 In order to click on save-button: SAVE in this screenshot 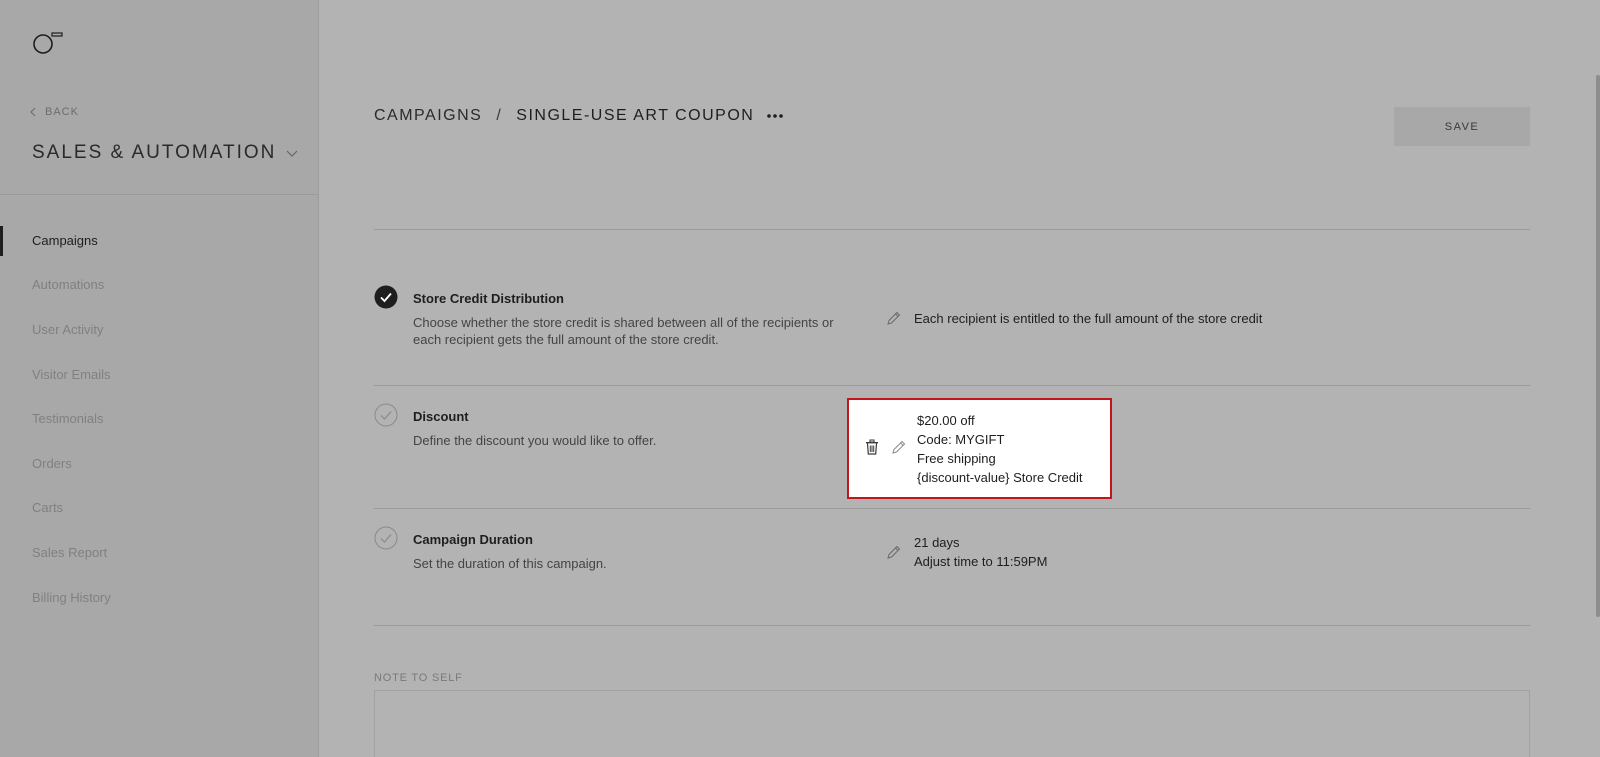, I will do `click(1462, 126)`.